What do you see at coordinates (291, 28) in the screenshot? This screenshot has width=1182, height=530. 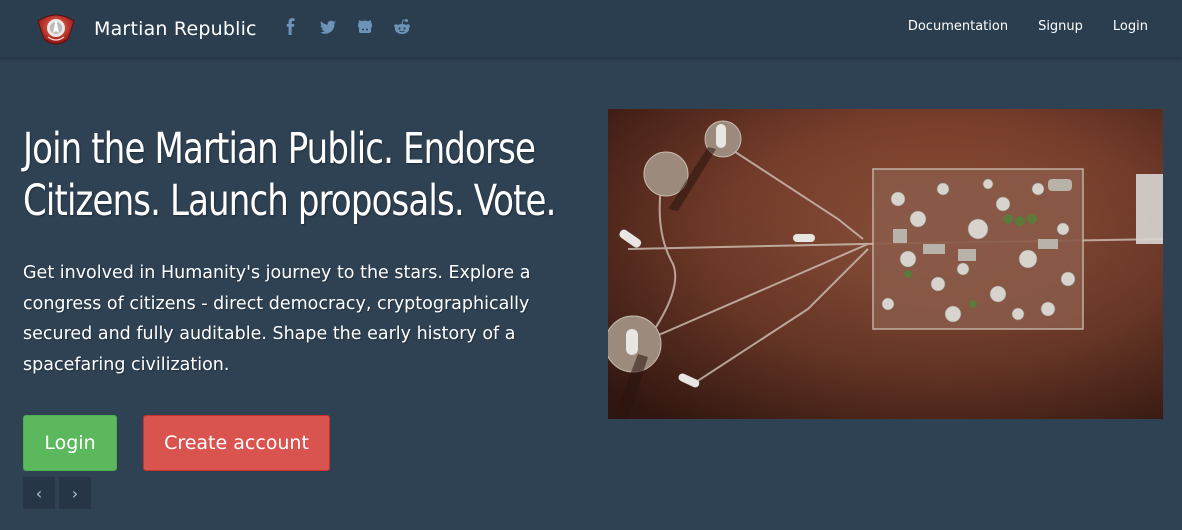 I see `facebook-icon` at bounding box center [291, 28].